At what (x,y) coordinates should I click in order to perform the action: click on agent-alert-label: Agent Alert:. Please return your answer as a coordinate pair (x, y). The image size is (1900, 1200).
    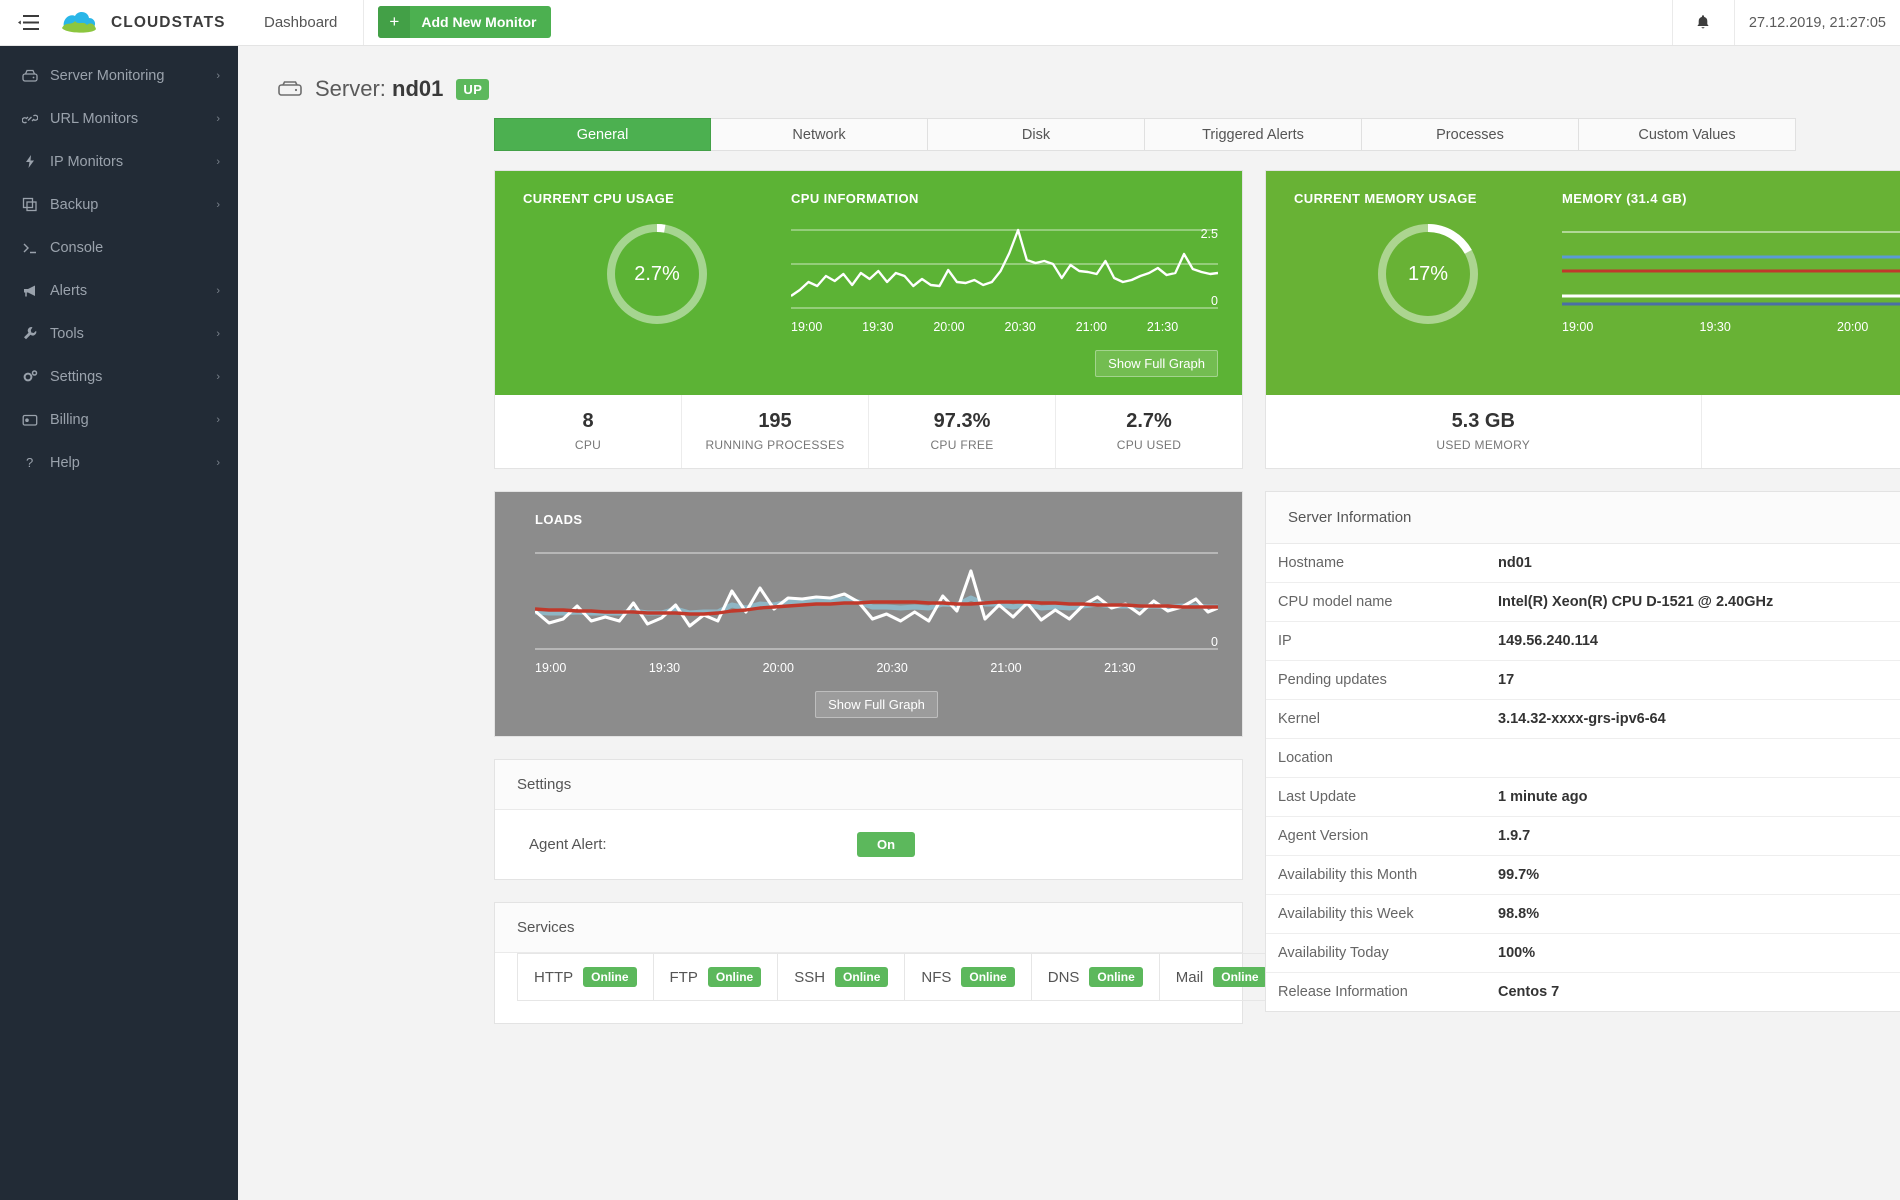
    Looking at the image, I should click on (568, 844).